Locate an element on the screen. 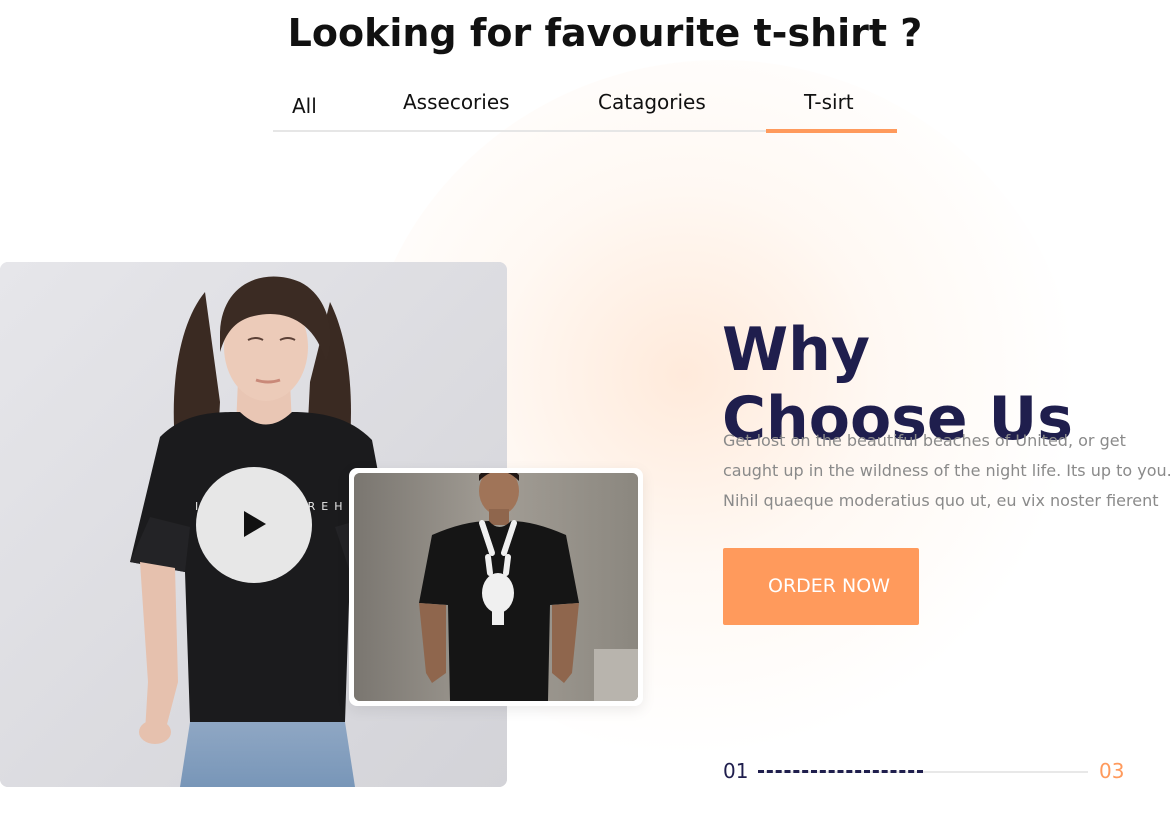 The image size is (1170, 818). slider-progress-fill is located at coordinates (840, 771).